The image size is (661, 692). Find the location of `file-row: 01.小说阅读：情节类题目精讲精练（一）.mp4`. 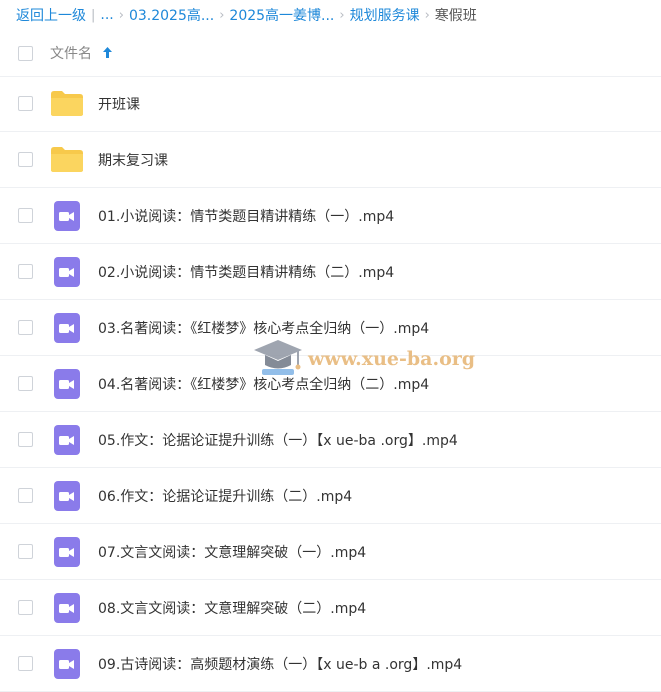

file-row: 01.小说阅读：情节类题目精讲精练（一）.mp4 is located at coordinates (330, 216).